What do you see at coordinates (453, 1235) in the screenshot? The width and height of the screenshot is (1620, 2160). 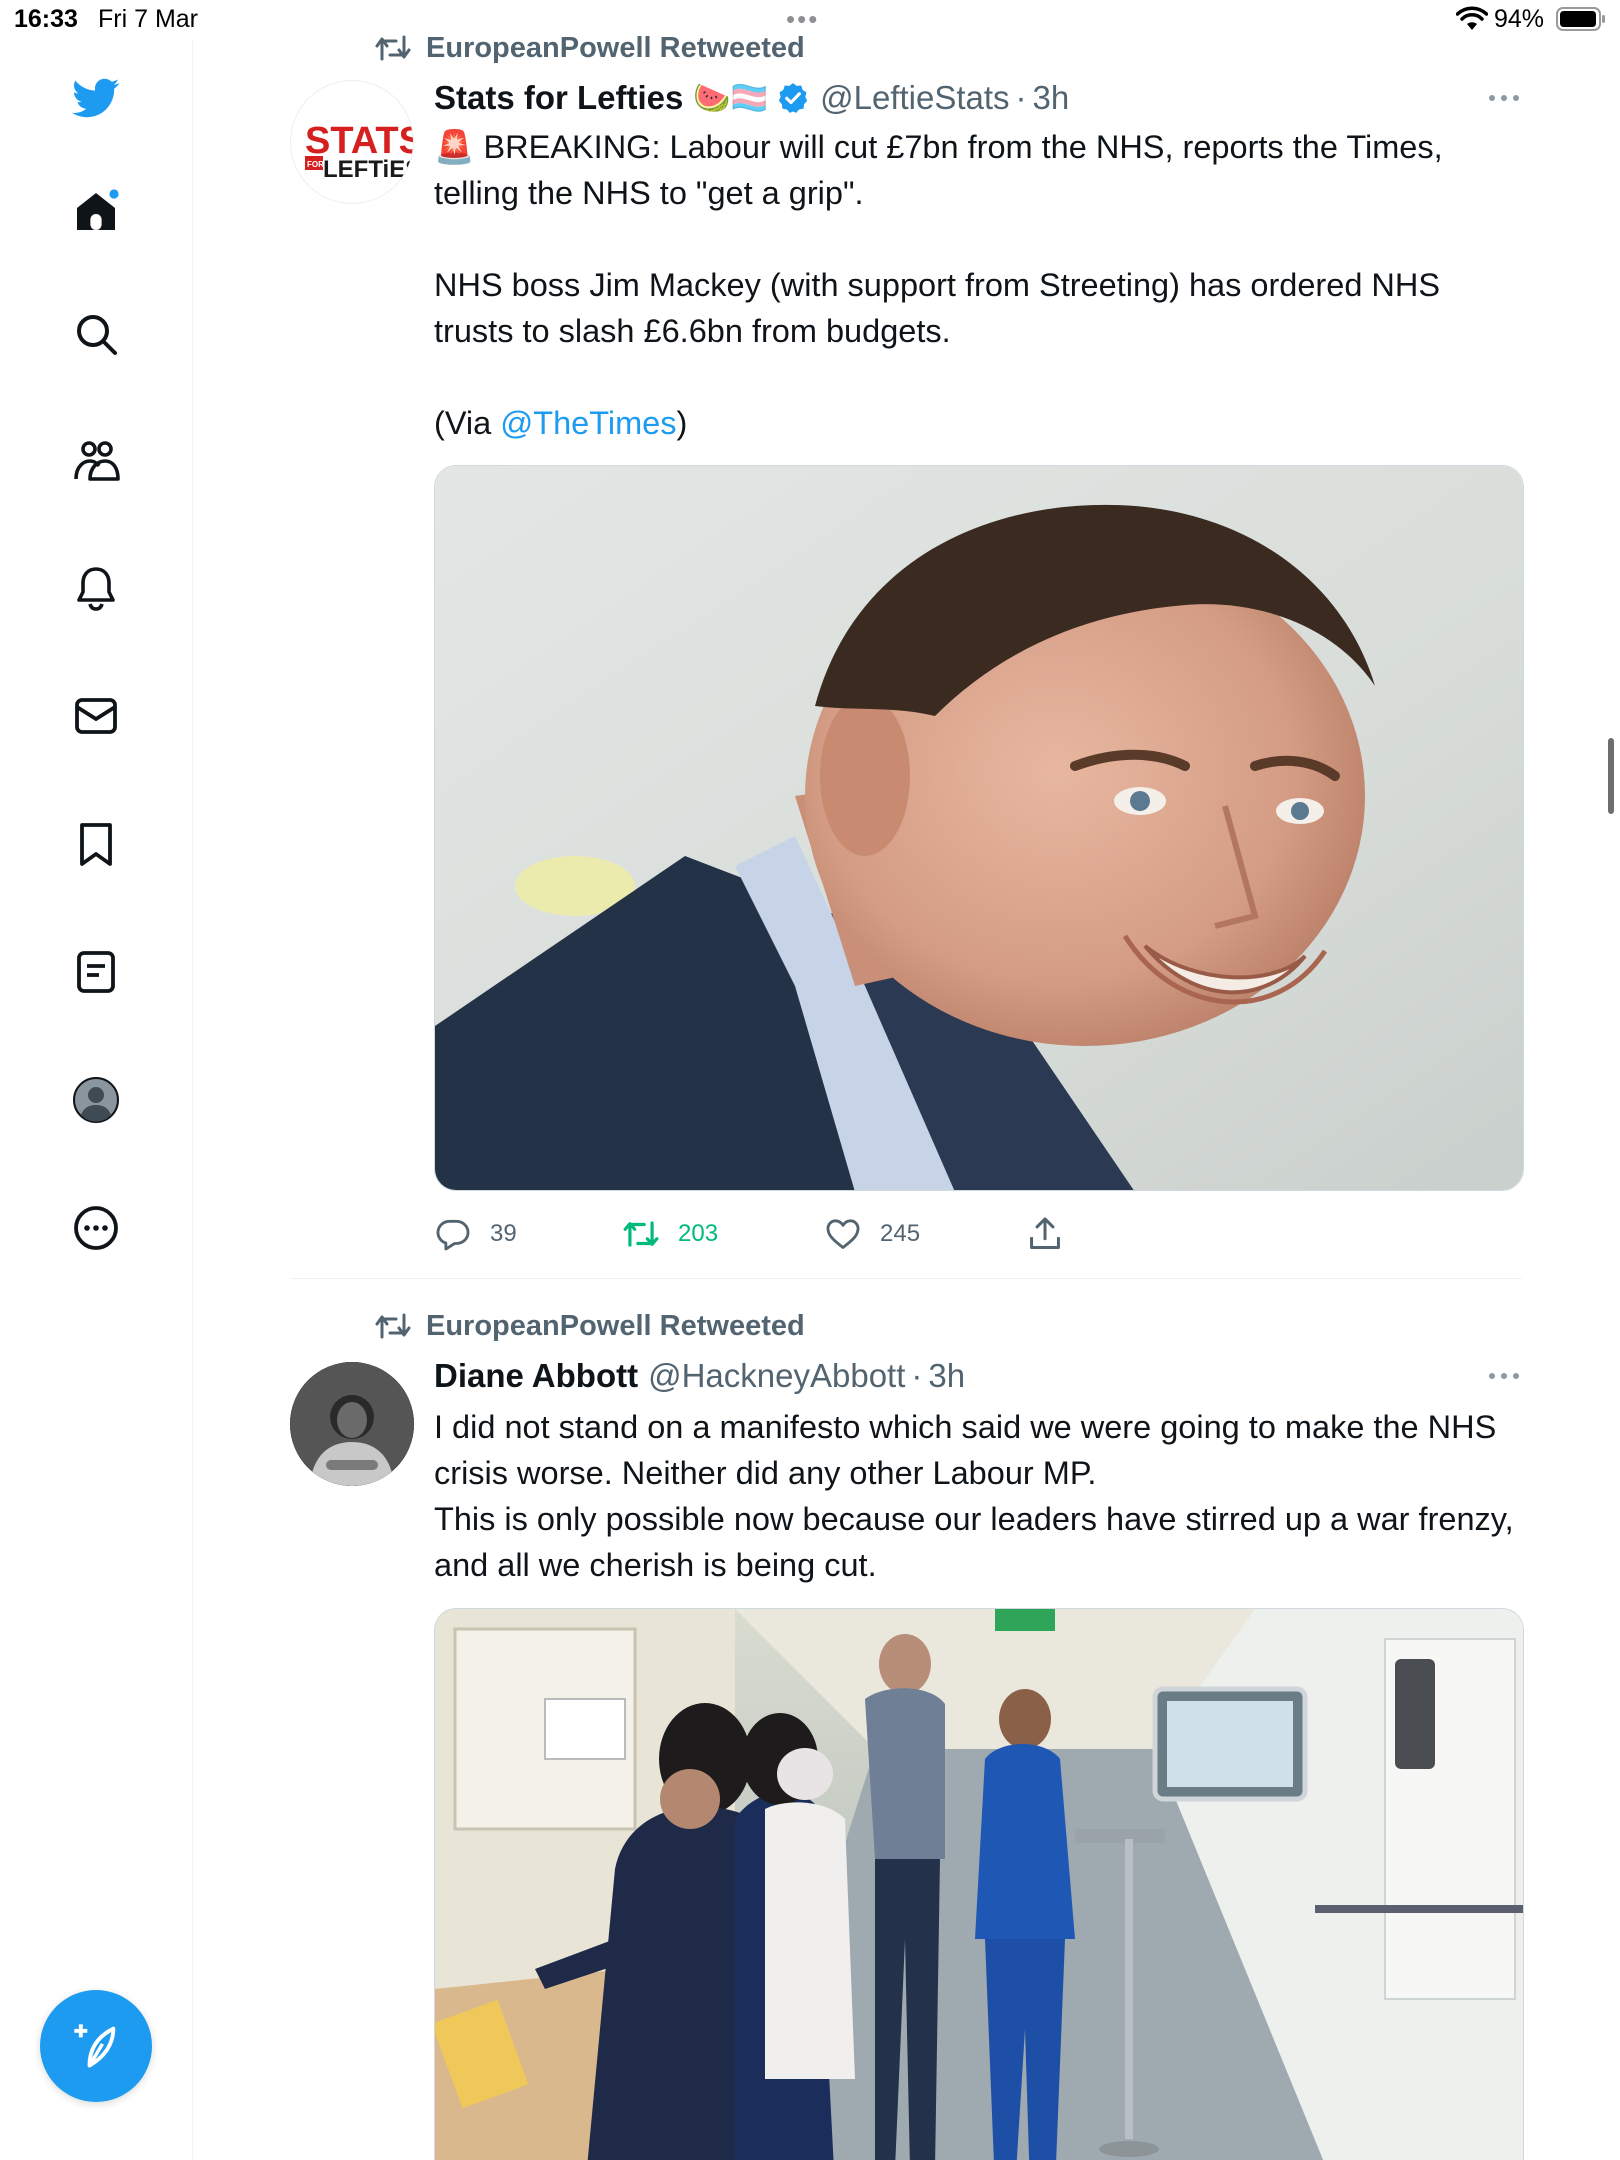 I see `reply-icon` at bounding box center [453, 1235].